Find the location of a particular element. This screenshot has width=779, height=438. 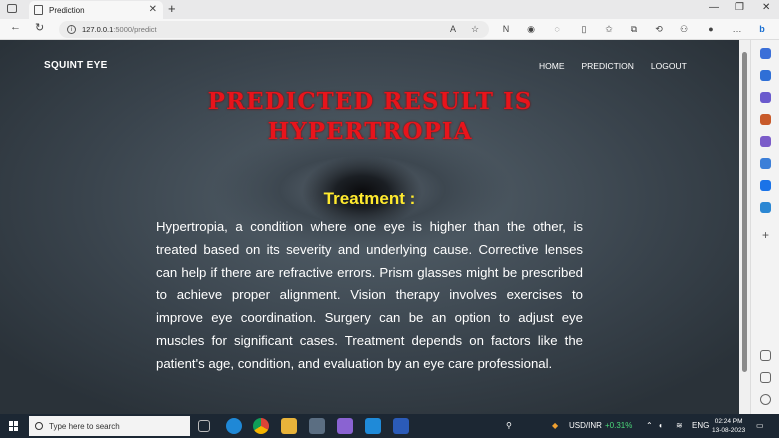

language-indicator: ENG is located at coordinates (700, 425).